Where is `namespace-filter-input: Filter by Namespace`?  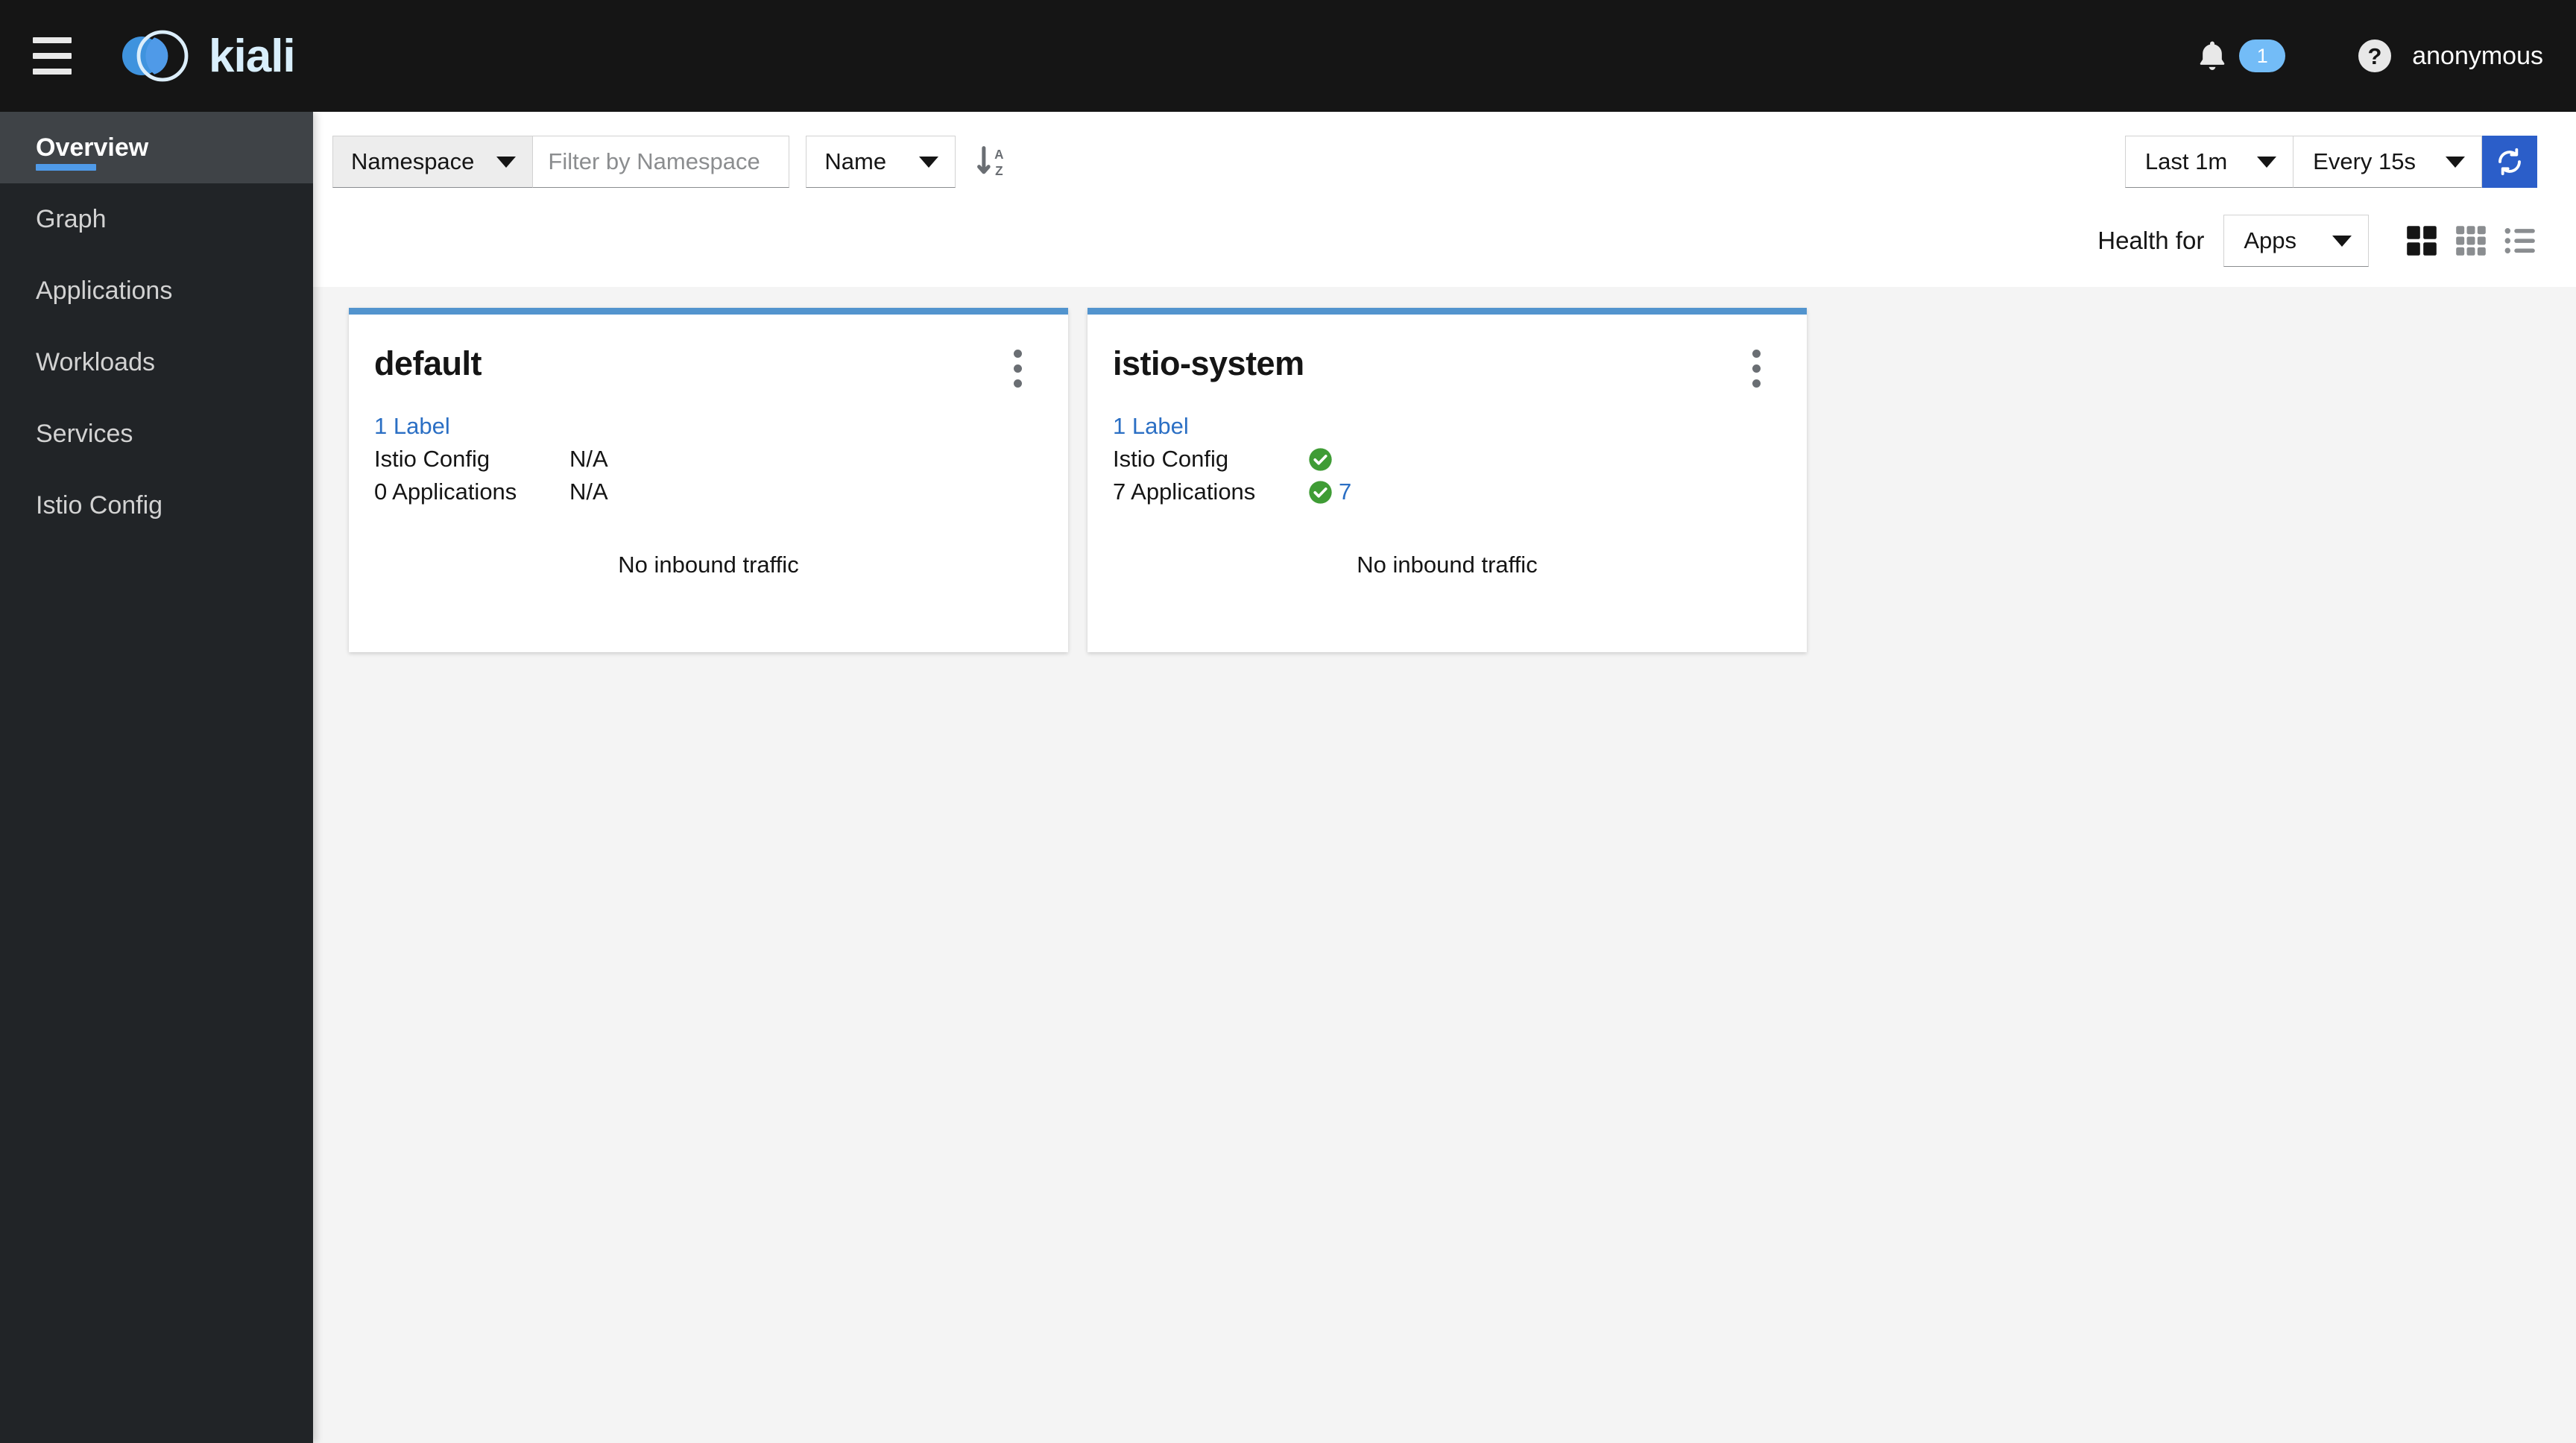 namespace-filter-input: Filter by Namespace is located at coordinates (661, 162).